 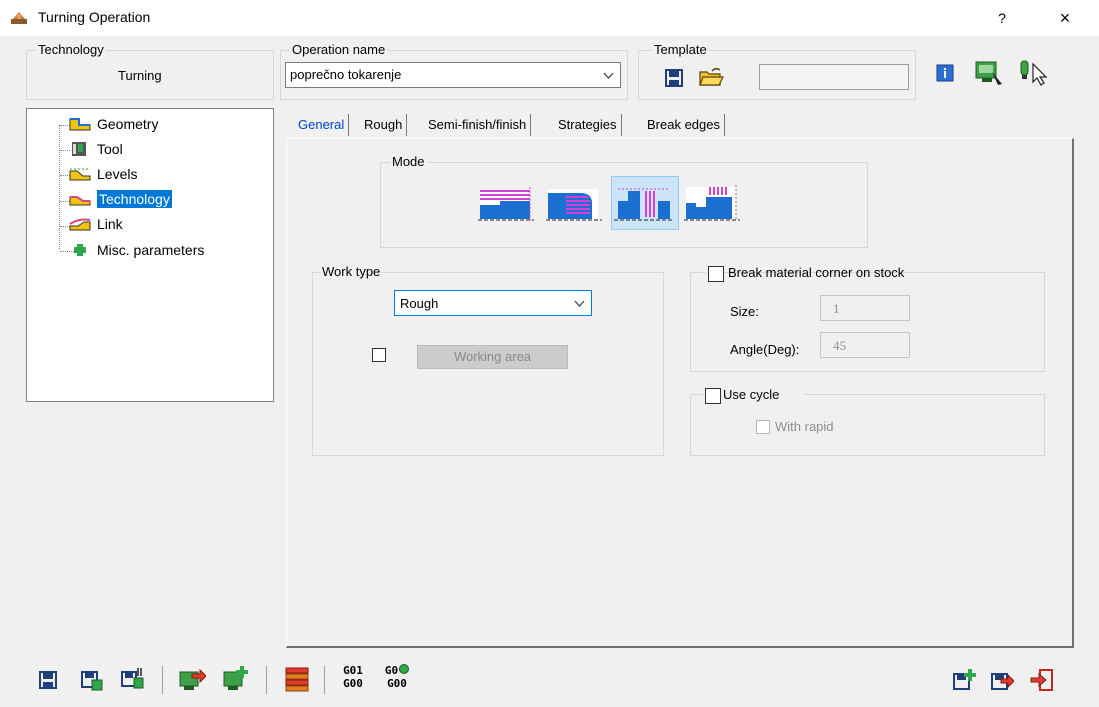 What do you see at coordinates (1065, 18) in the screenshot?
I see `close-button: ×` at bounding box center [1065, 18].